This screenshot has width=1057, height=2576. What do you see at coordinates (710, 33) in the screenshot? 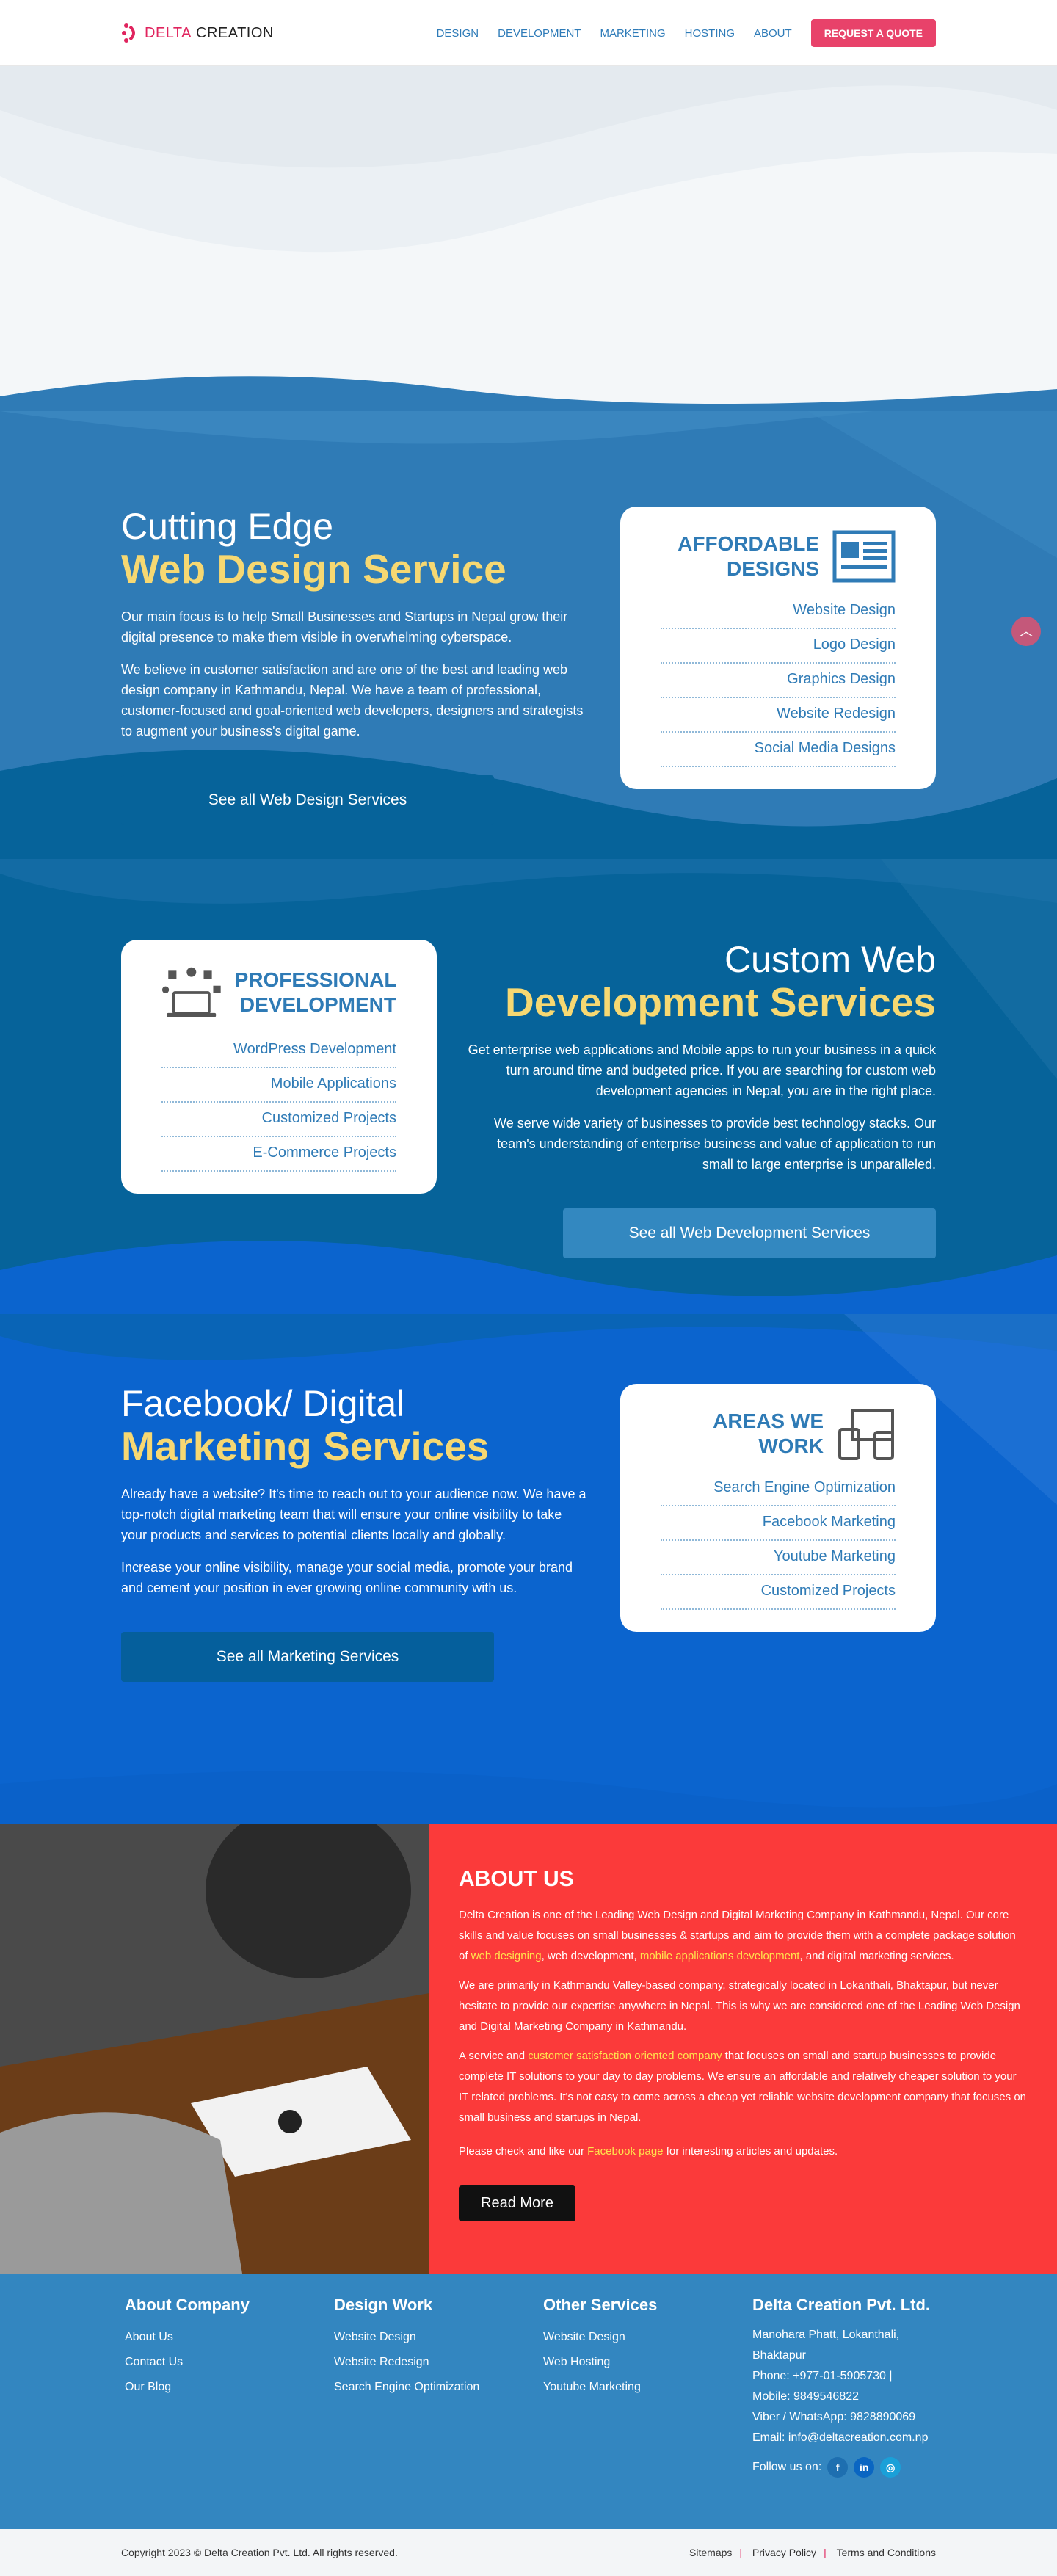
I see `nav-hosting: HOSTING` at bounding box center [710, 33].